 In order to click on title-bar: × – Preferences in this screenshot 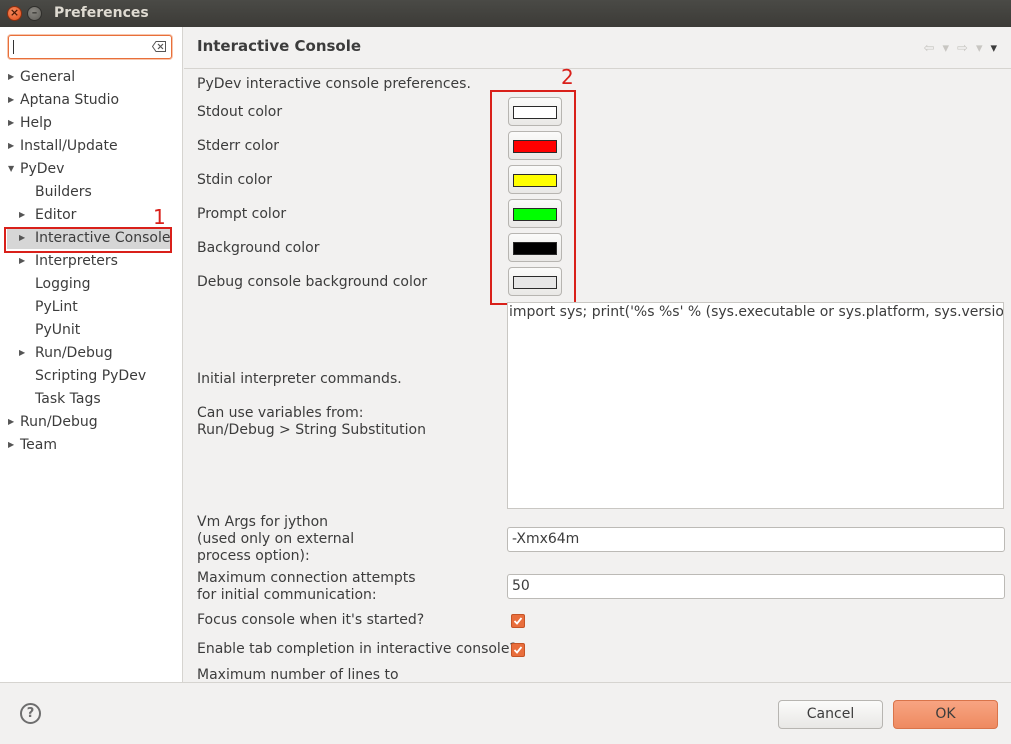, I will do `click(505, 13)`.